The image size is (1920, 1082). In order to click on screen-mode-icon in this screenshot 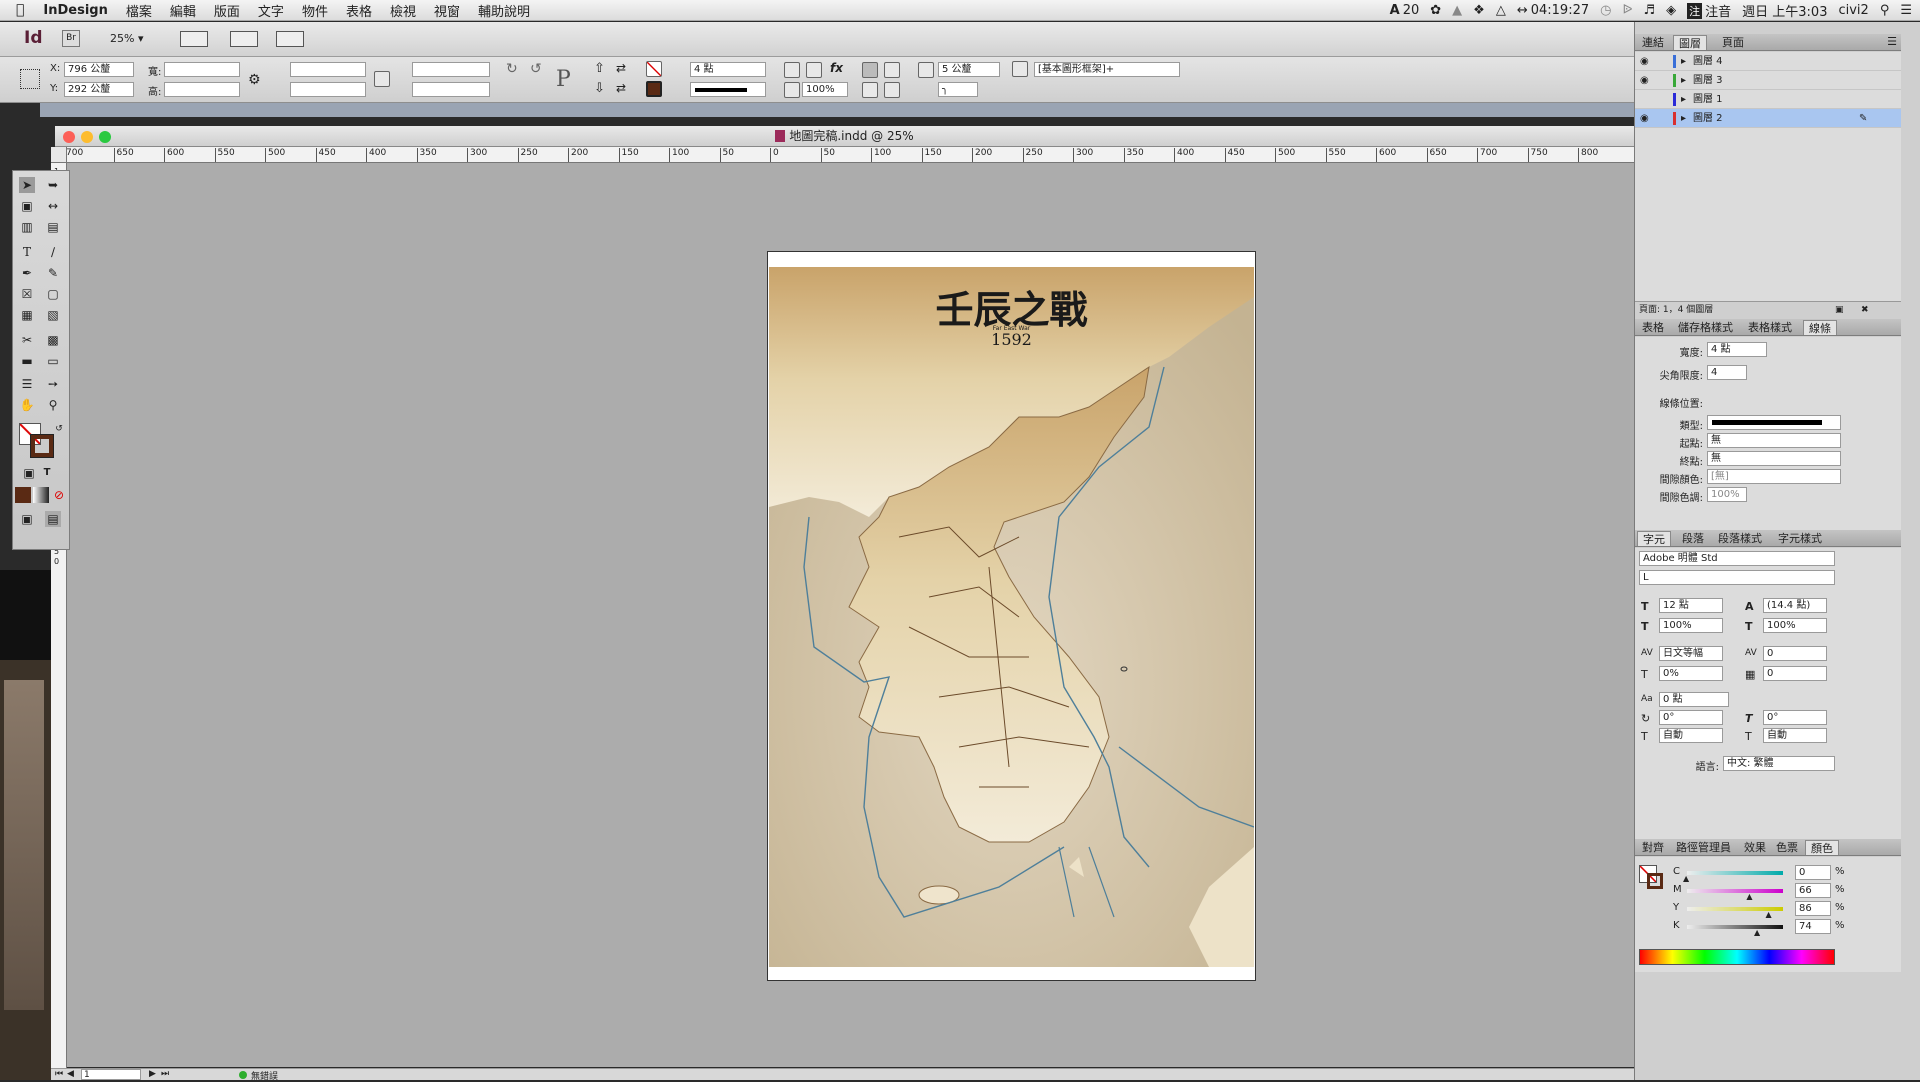, I will do `click(244, 39)`.